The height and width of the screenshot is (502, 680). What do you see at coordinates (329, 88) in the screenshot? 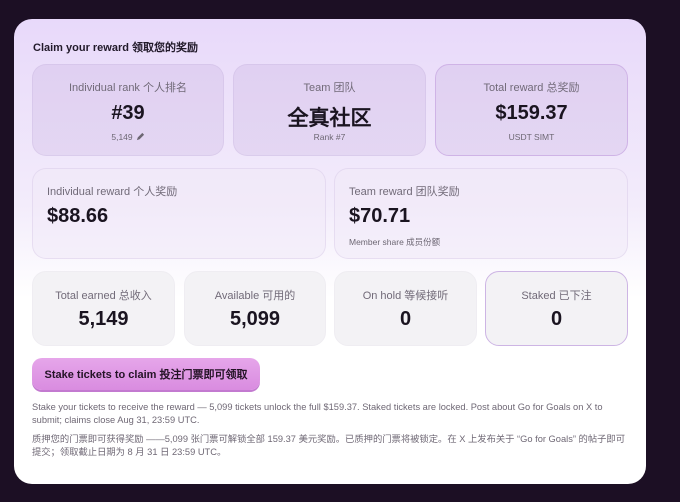
I see `team-label: Team 团队` at bounding box center [329, 88].